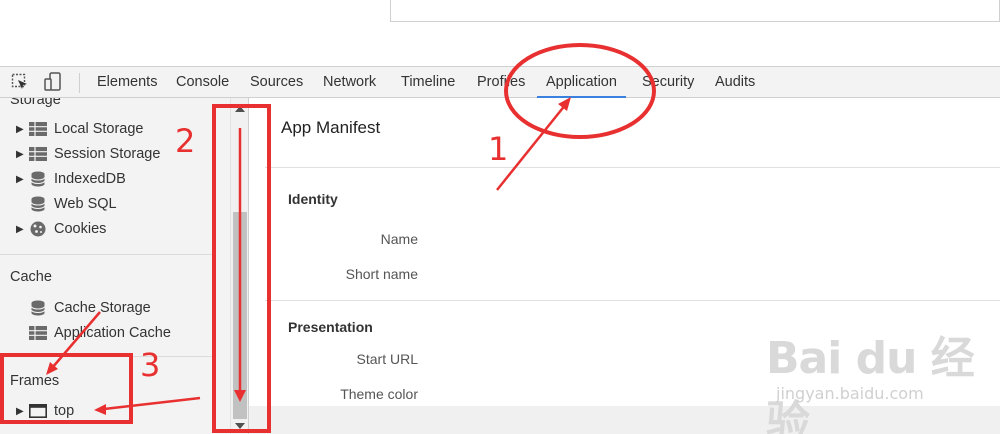 This screenshot has width=1000, height=434. Describe the element at coordinates (240, 109) in the screenshot. I see `scroll-up-arrow-icon` at that location.